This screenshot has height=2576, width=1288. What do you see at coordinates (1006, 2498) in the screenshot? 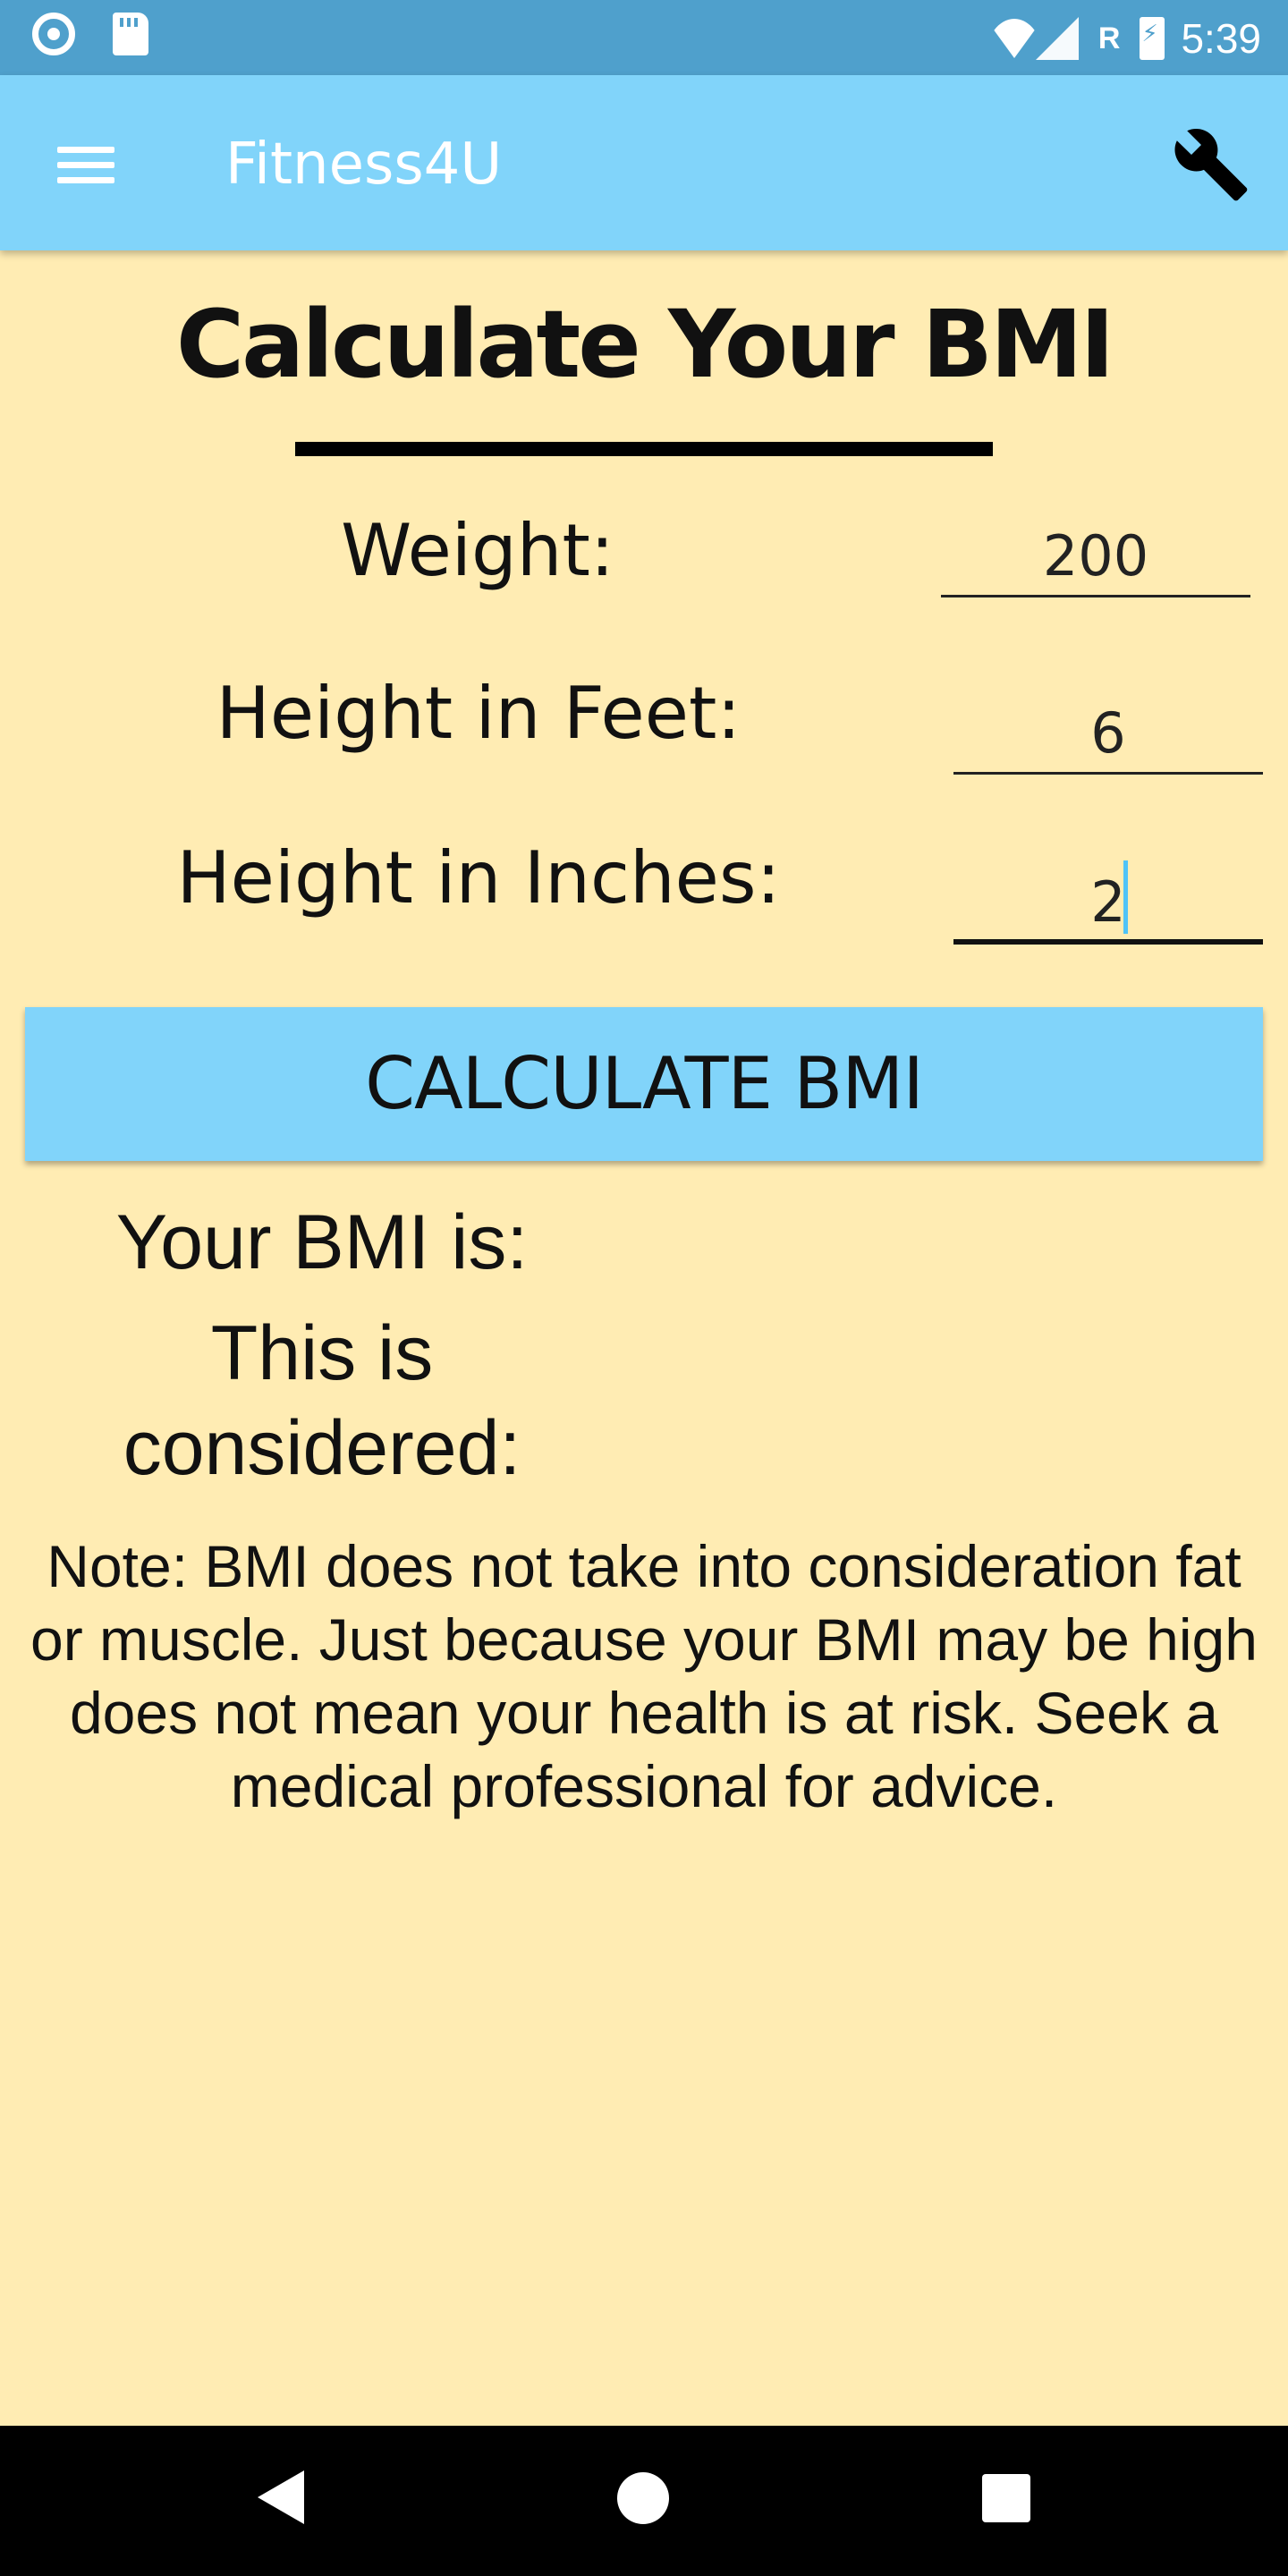
I see `recents-icon` at bounding box center [1006, 2498].